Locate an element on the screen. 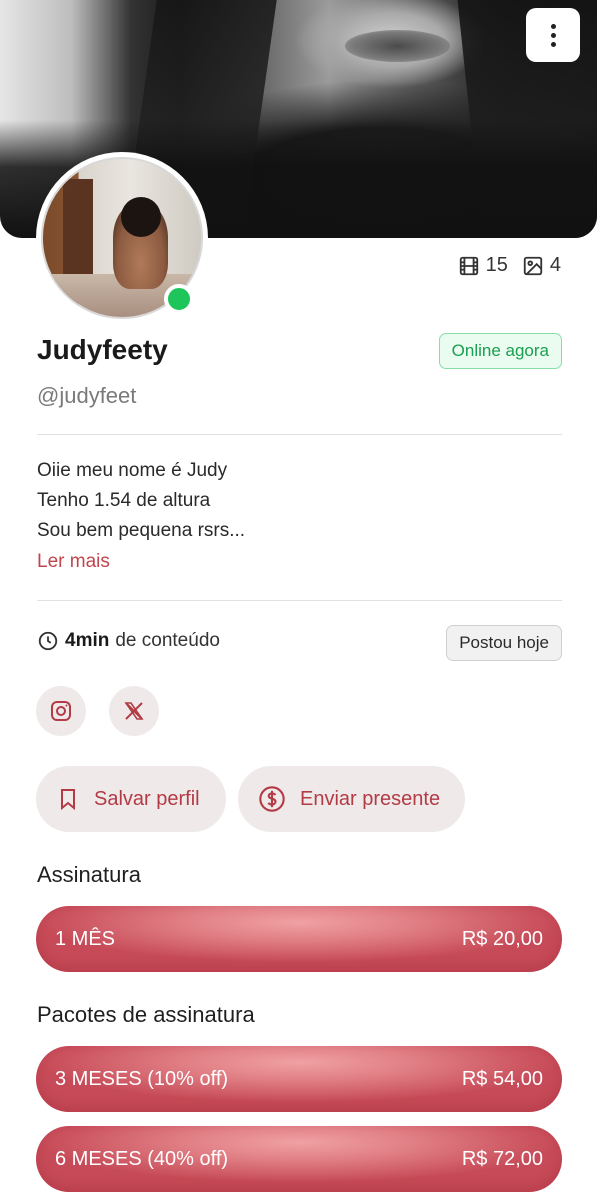 Image resolution: width=597 pixels, height=1200 pixels. online-badge: Online agora is located at coordinates (500, 351).